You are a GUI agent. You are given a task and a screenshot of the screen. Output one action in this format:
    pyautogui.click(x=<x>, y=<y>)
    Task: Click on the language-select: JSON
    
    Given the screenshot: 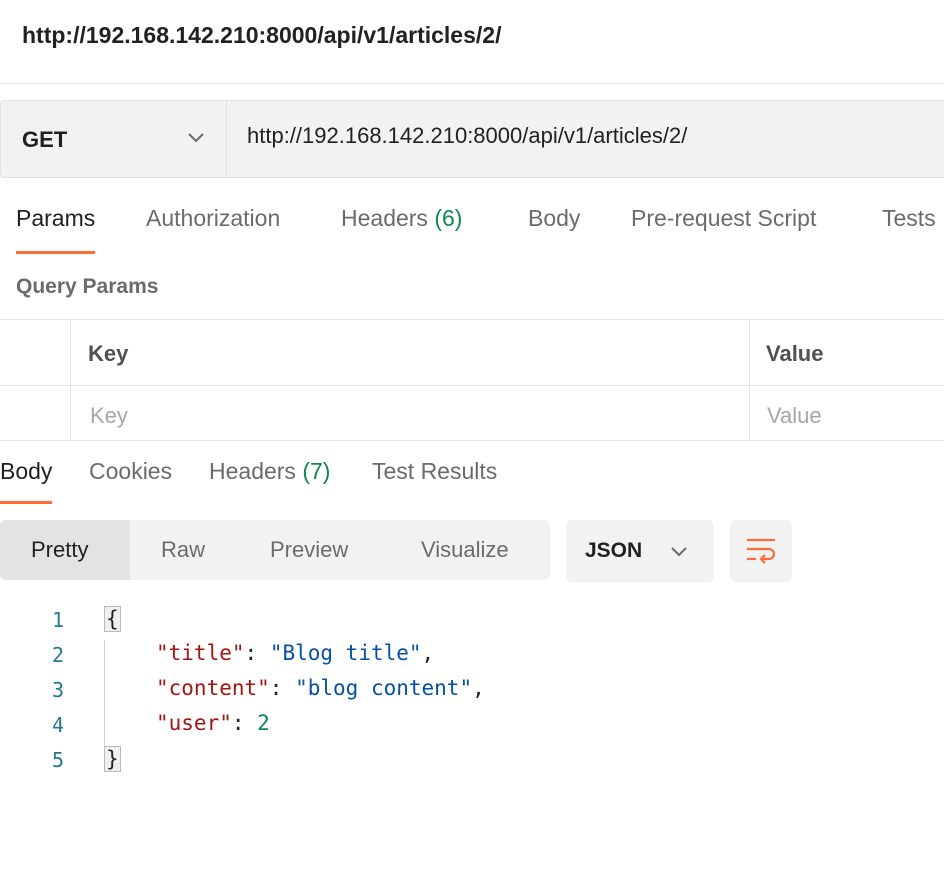 What is the action you would take?
    pyautogui.click(x=640, y=551)
    